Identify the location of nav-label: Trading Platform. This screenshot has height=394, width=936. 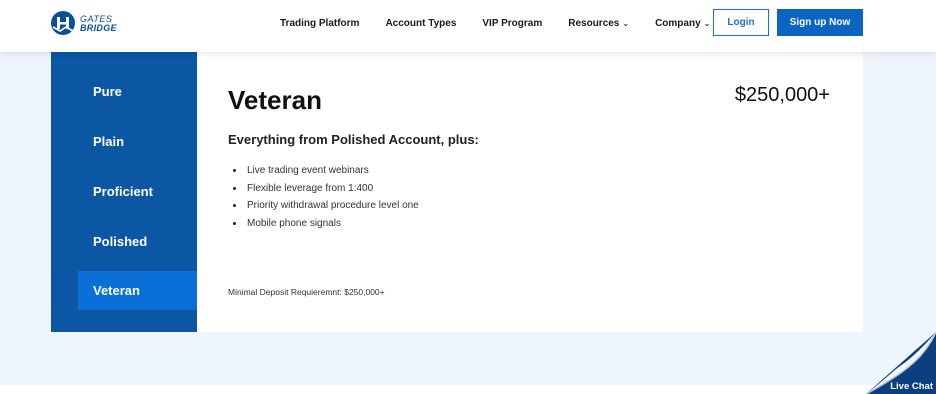
(320, 23).